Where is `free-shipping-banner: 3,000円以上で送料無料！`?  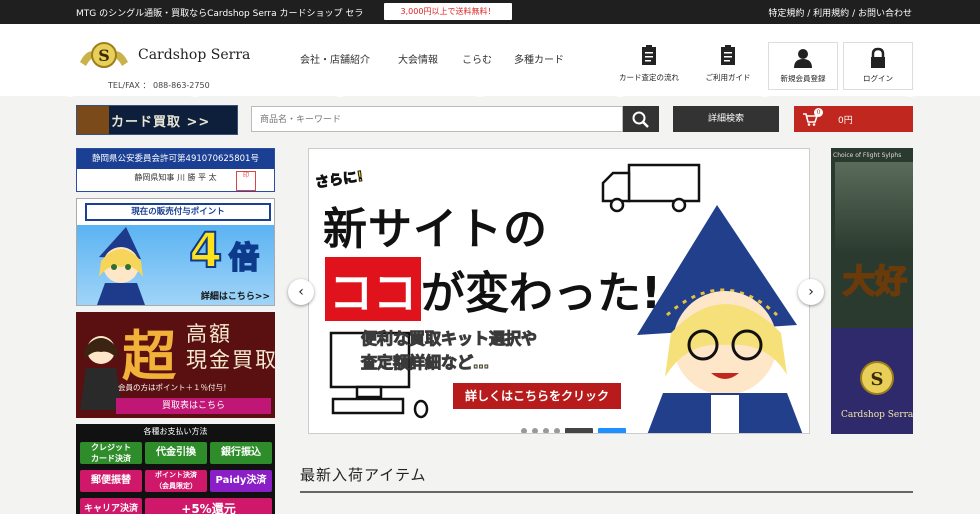 free-shipping-banner: 3,000円以上で送料無料！ is located at coordinates (448, 11).